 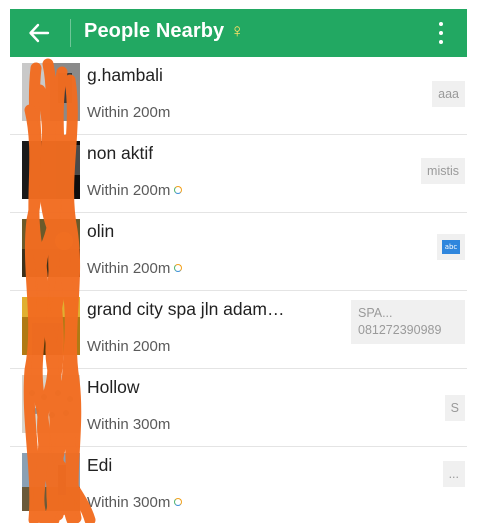 What do you see at coordinates (454, 408) in the screenshot?
I see `signature-badge: S` at bounding box center [454, 408].